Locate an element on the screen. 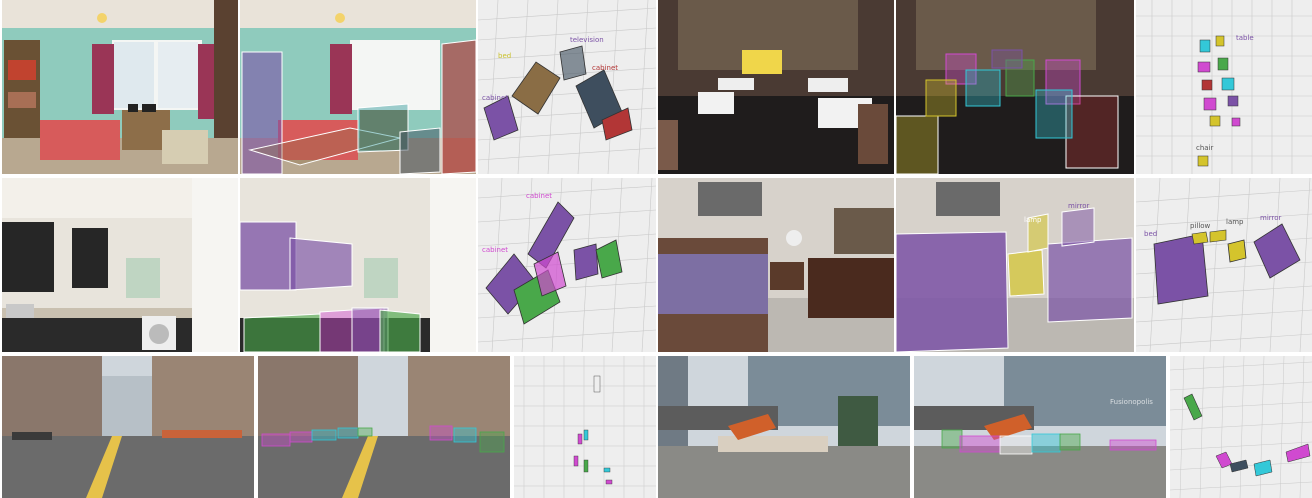 Image resolution: width=1312 pixels, height=498 pixels. bev-label-cabinet-b: cabinet is located at coordinates (495, 250).